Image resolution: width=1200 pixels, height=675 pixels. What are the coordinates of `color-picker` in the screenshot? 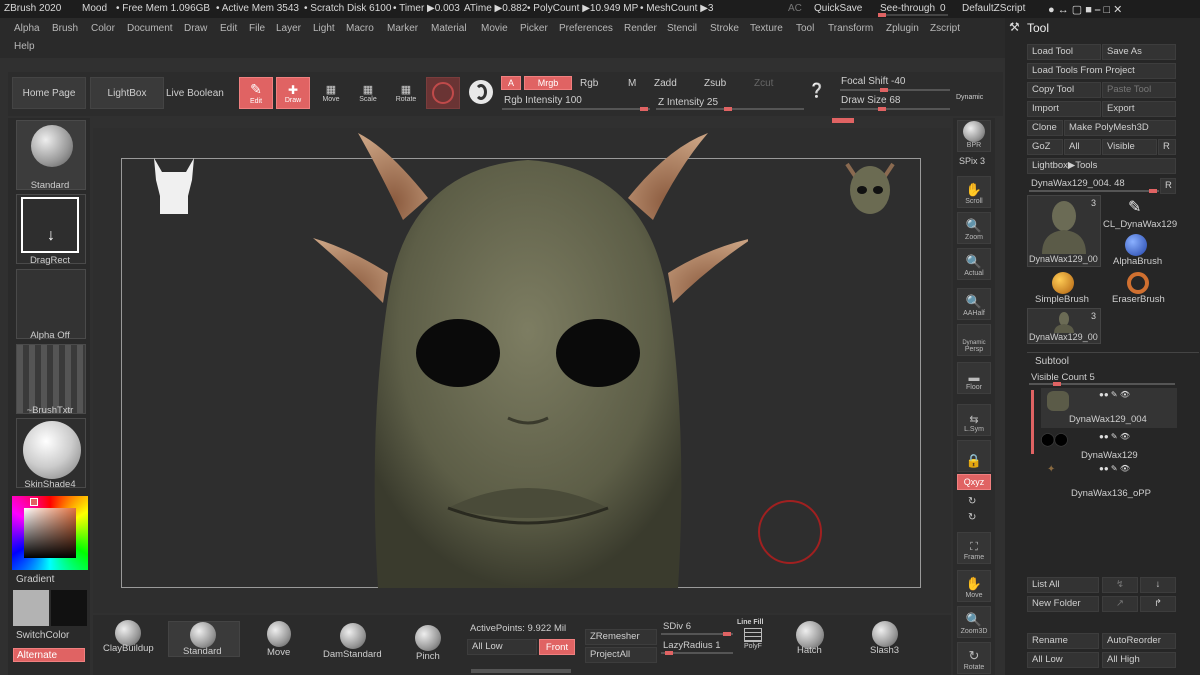 It's located at (50, 533).